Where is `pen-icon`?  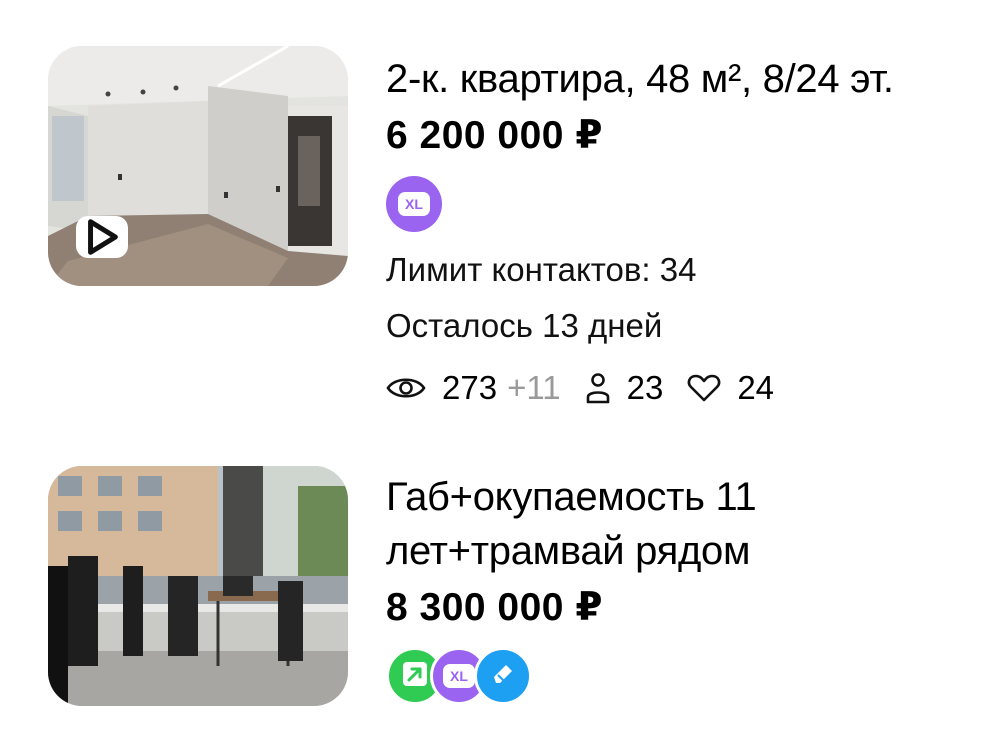 pen-icon is located at coordinates (503, 676).